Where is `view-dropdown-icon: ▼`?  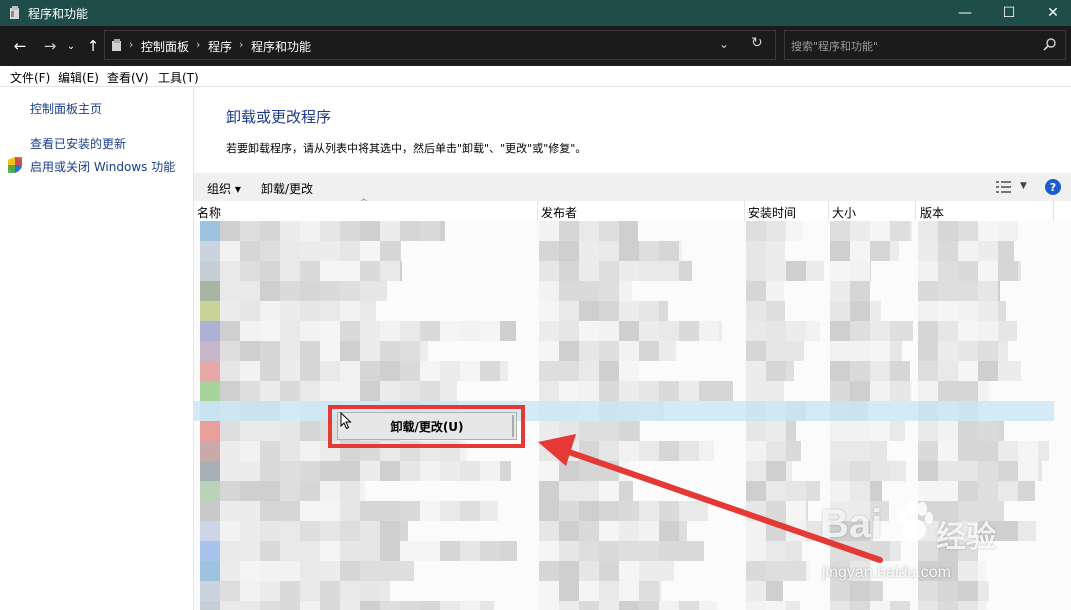 view-dropdown-icon: ▼ is located at coordinates (1023, 186).